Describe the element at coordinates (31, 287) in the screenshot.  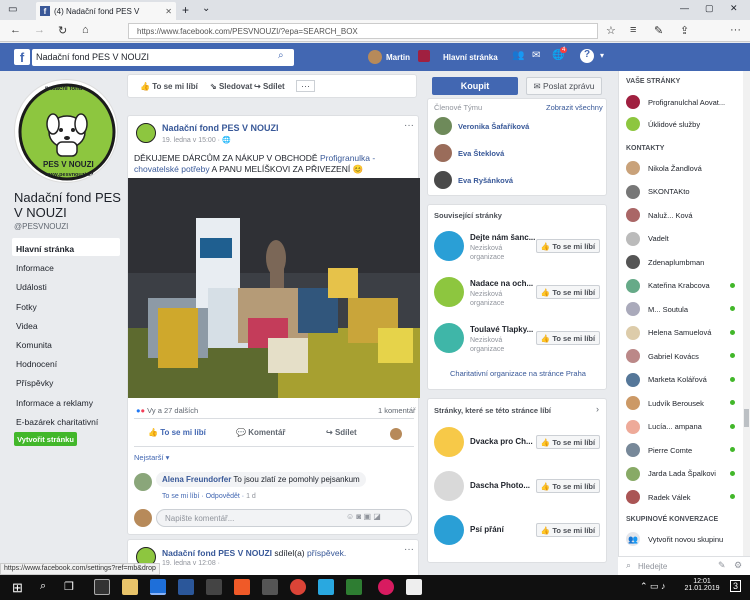
I see `nav-item: Události` at that location.